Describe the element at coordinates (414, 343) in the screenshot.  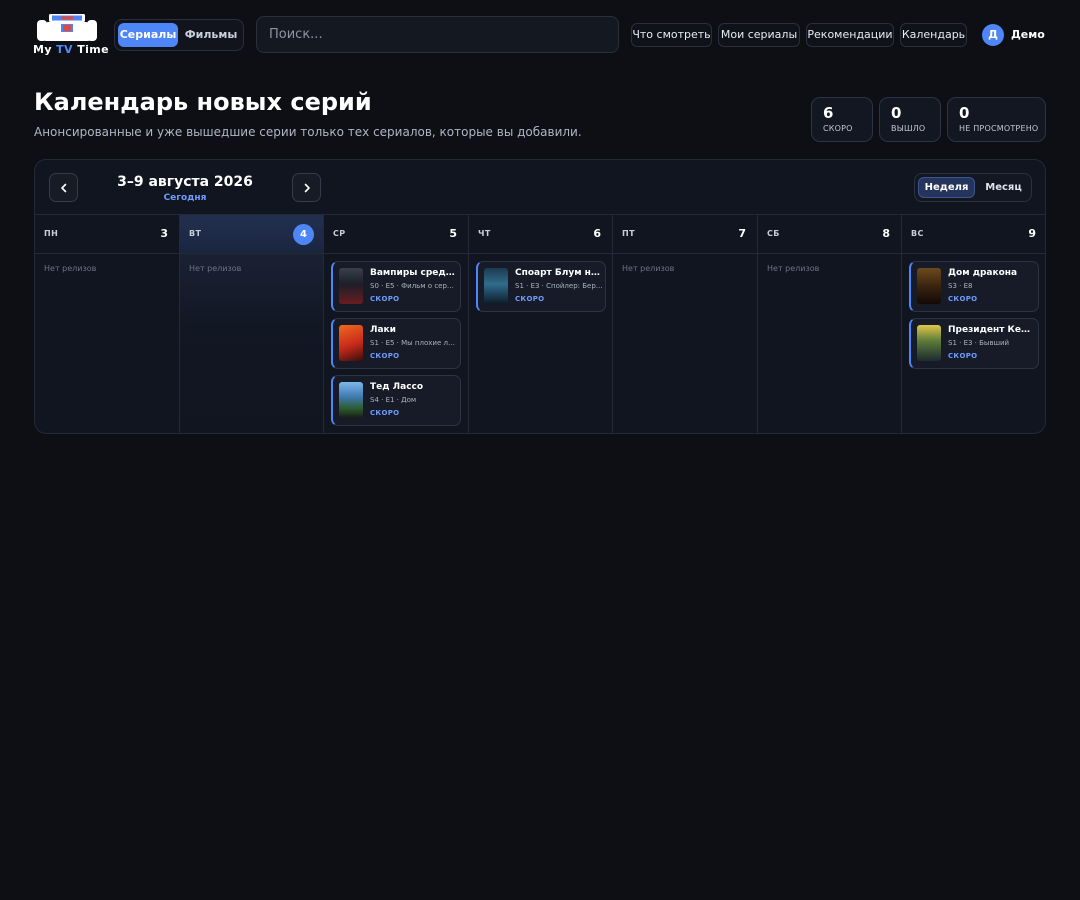
I see `episode-info: S1 · E5 · Мы плохие люди` at that location.